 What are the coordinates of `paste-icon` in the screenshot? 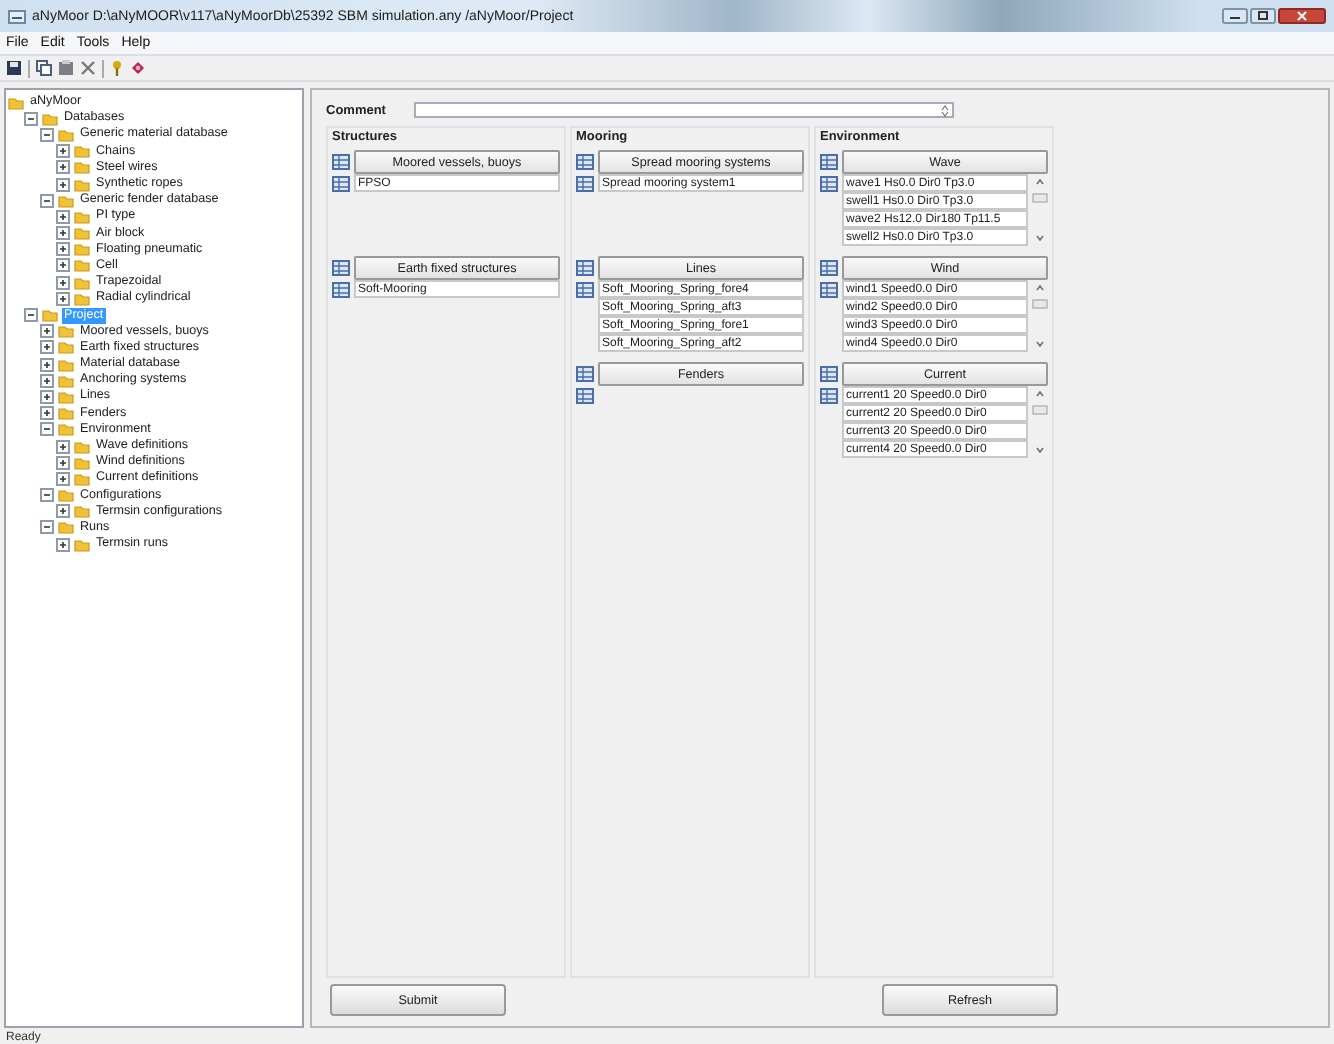 It's located at (66, 68).